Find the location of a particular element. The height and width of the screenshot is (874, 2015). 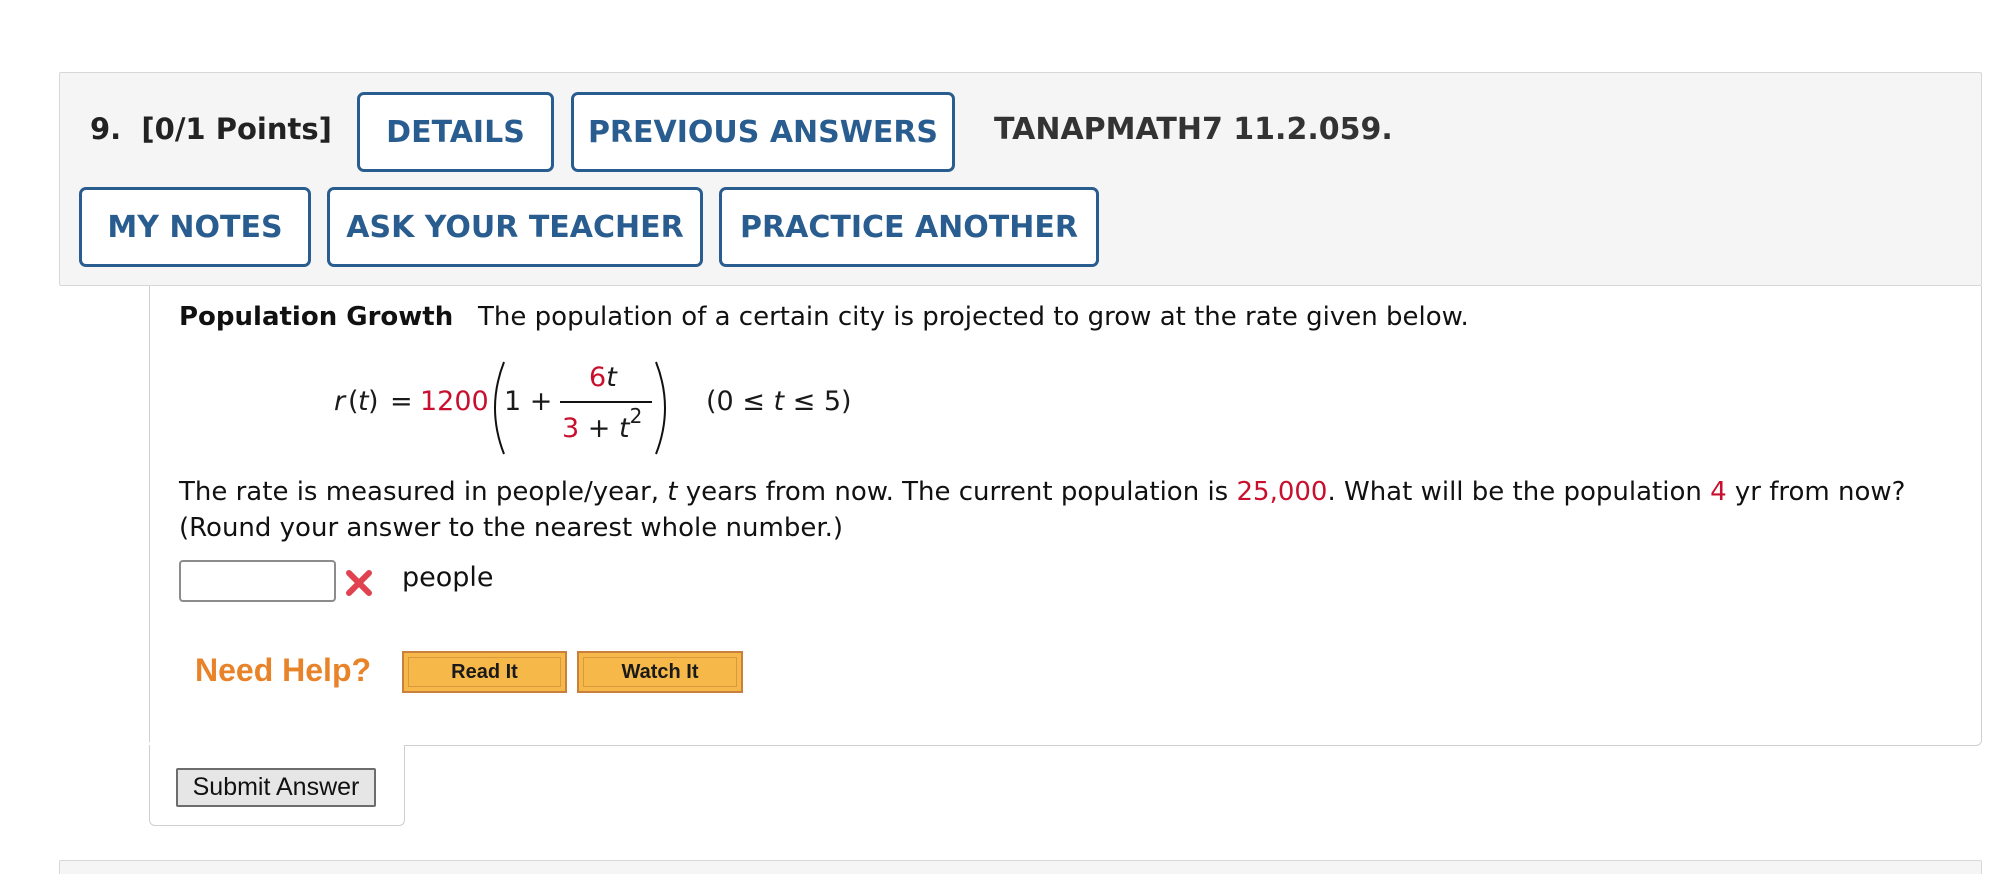

formula-denominator: 3 + t2 is located at coordinates (602, 424).